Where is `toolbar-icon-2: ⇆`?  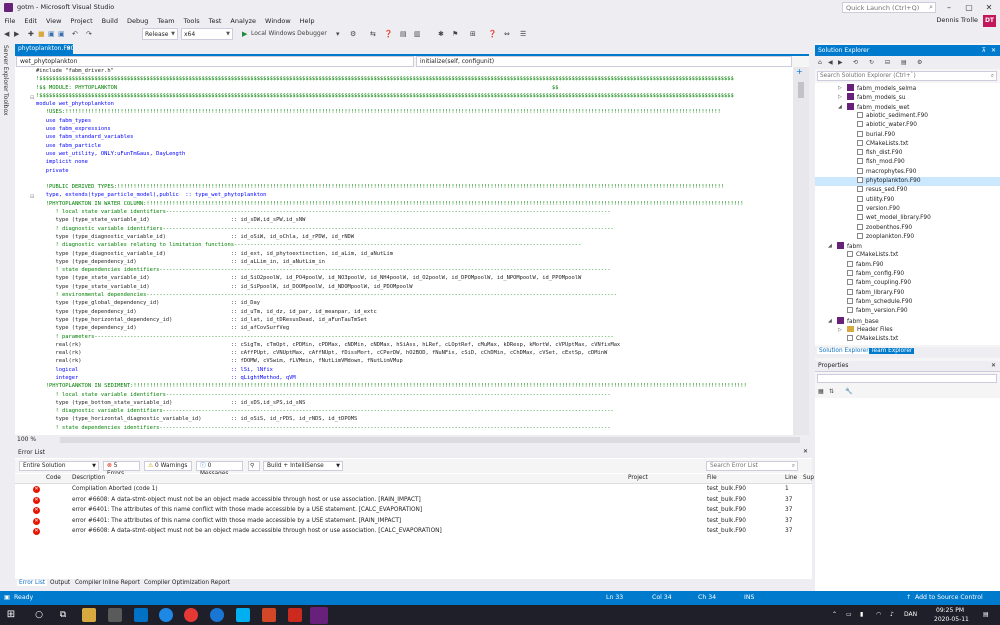 toolbar-icon-2: ⇆ is located at coordinates (373, 34).